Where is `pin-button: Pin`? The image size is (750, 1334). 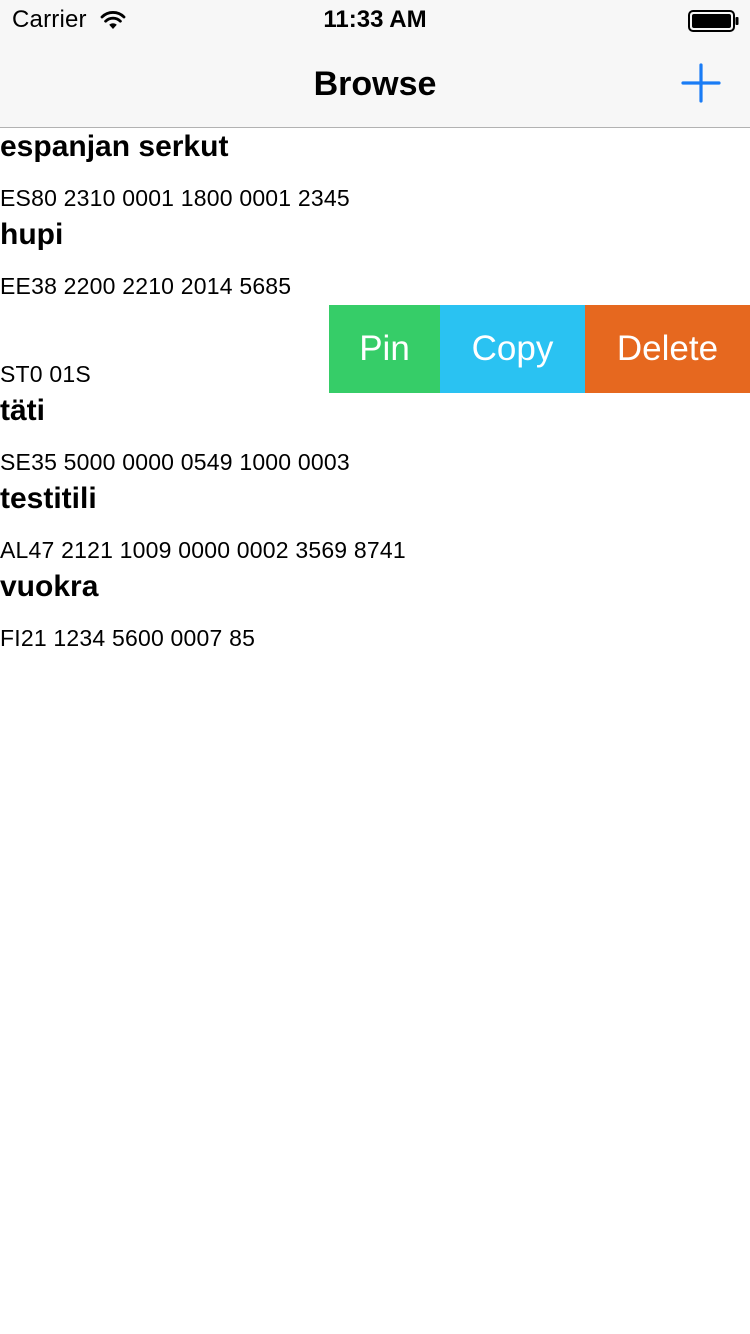 pin-button: Pin is located at coordinates (384, 349).